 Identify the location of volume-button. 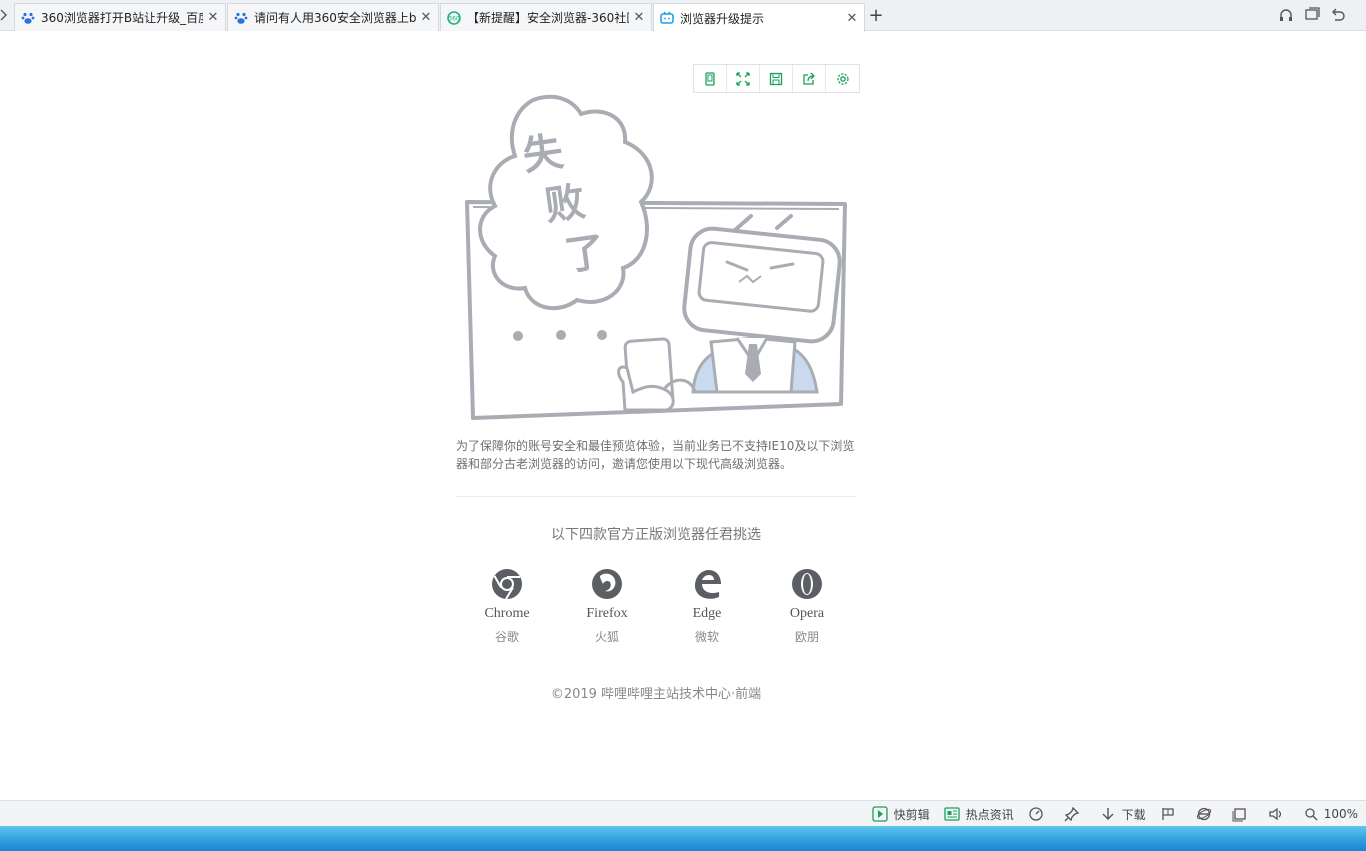
(1279, 814).